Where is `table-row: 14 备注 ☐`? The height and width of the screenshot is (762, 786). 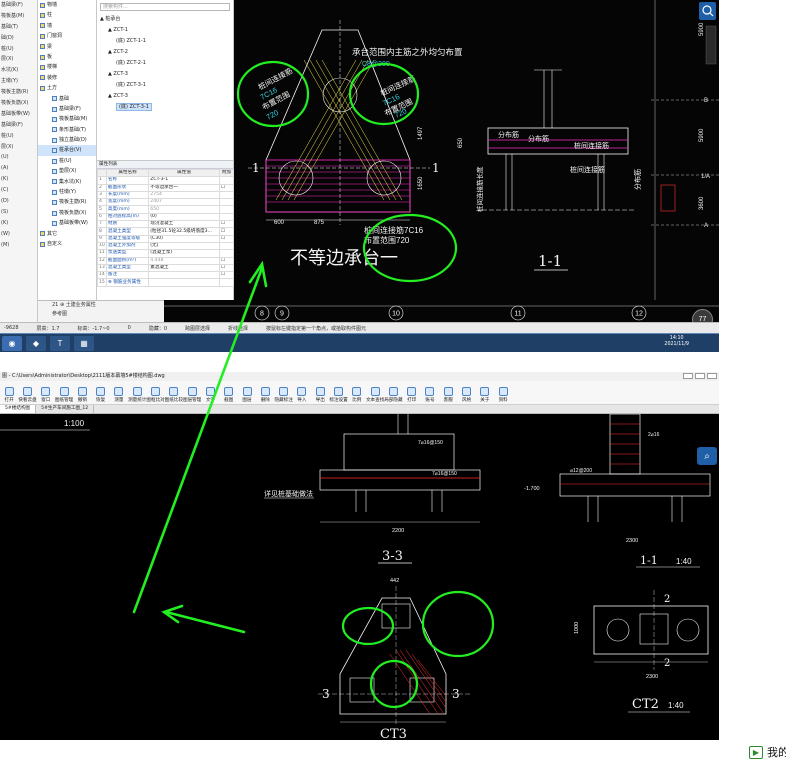
table-row: 14 备注 ☐ is located at coordinates (166, 275).